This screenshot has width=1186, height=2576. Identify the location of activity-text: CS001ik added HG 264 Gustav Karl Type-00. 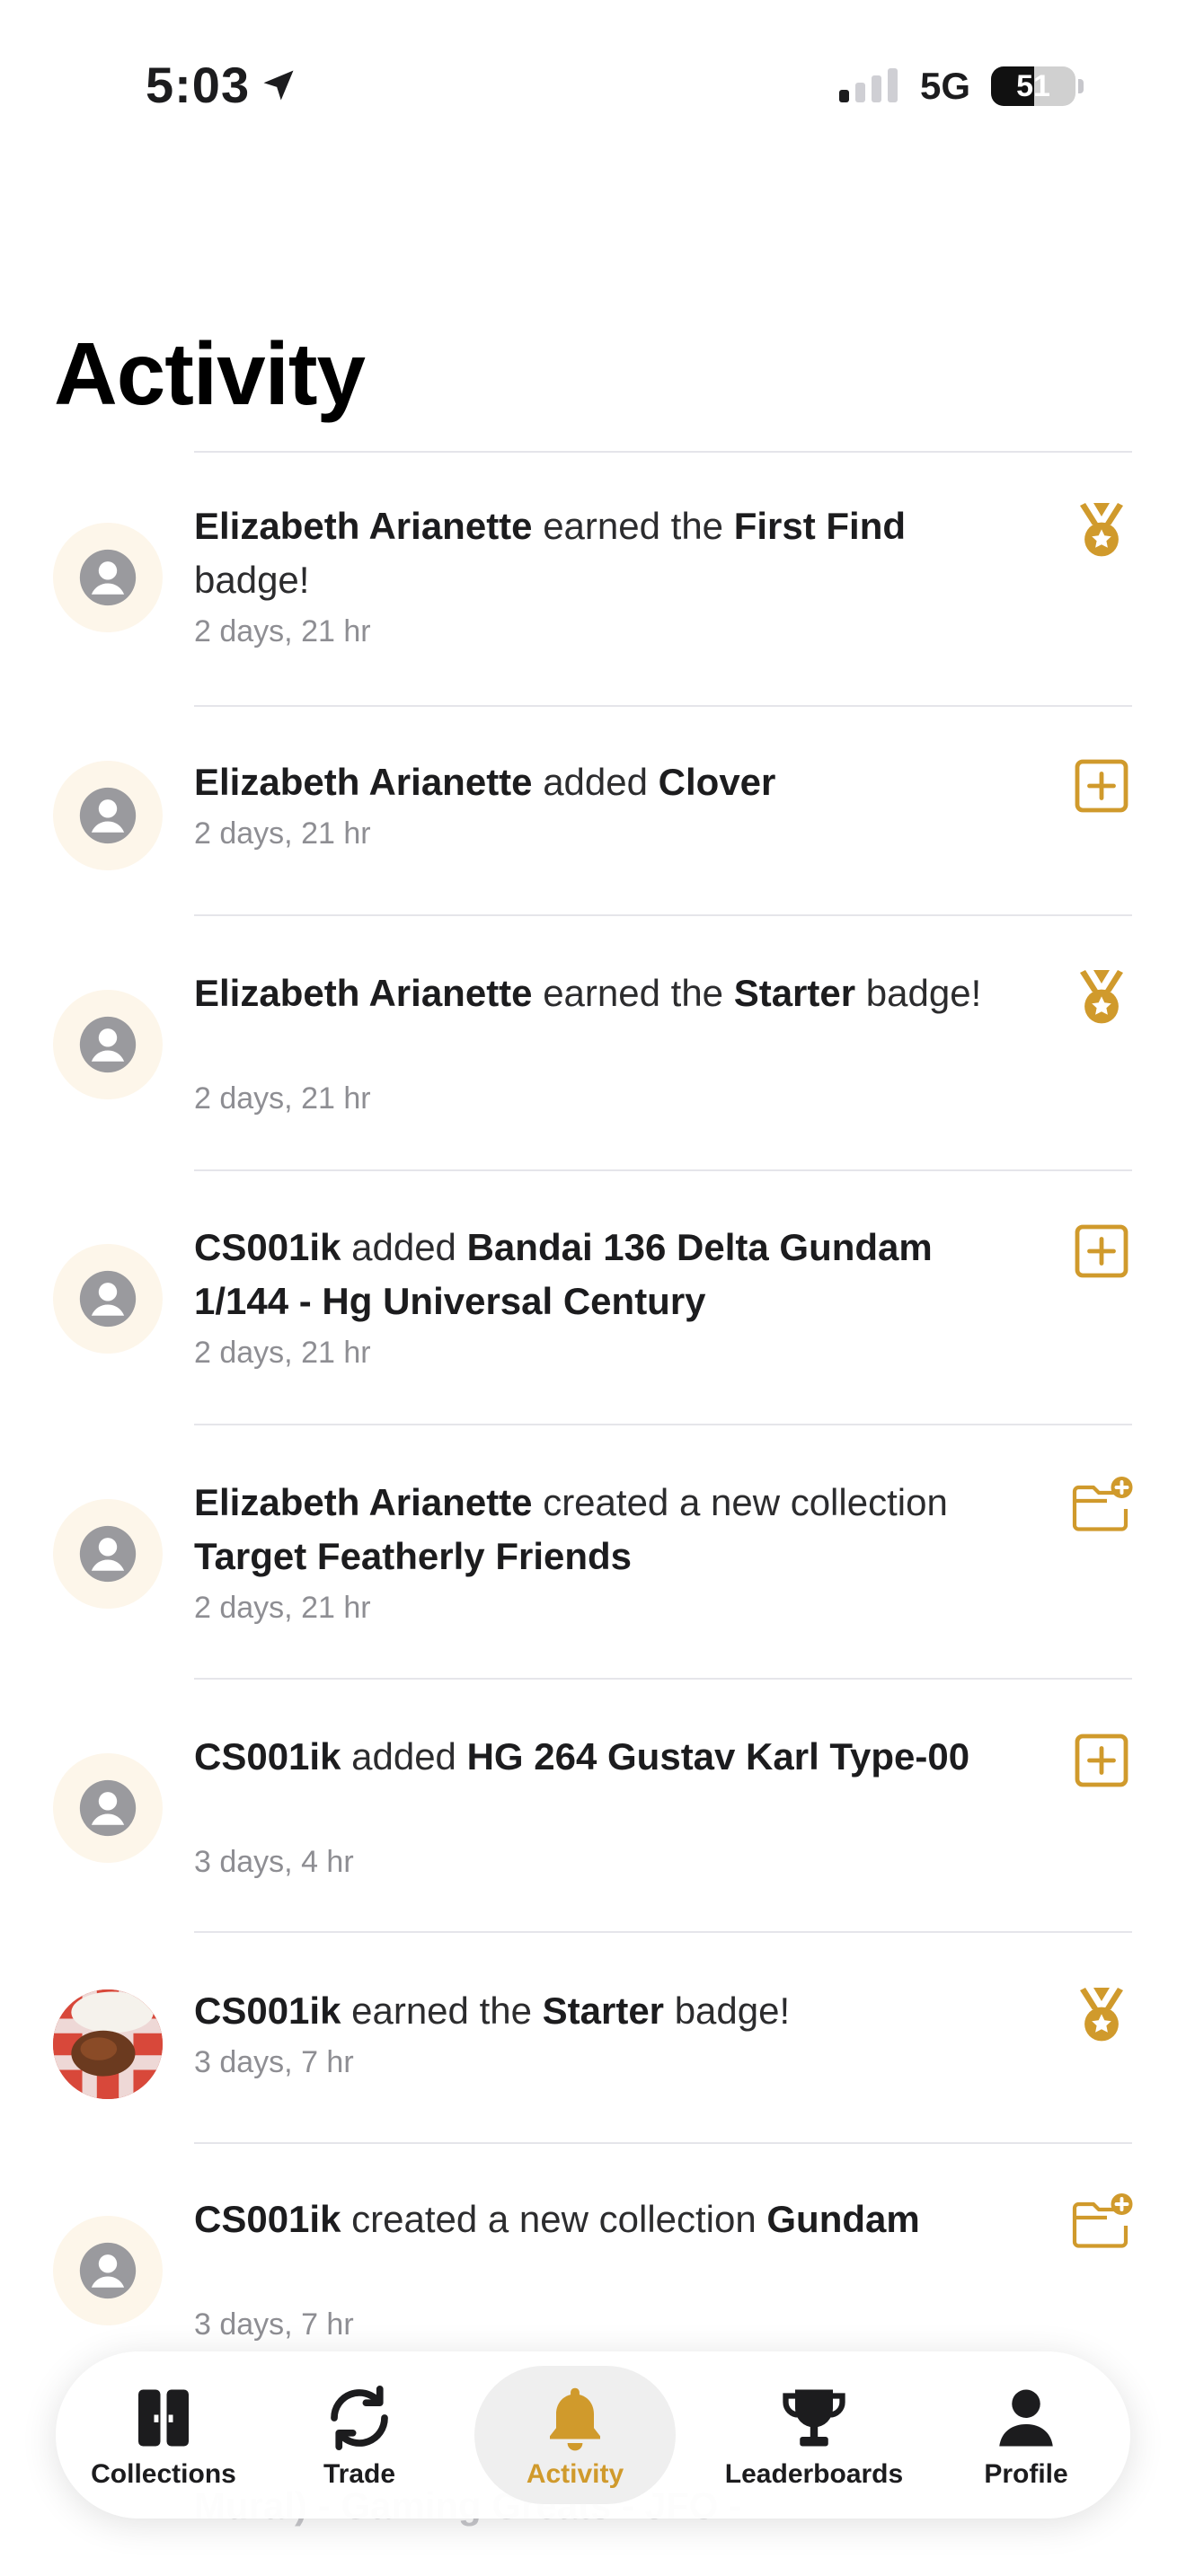
(589, 1757).